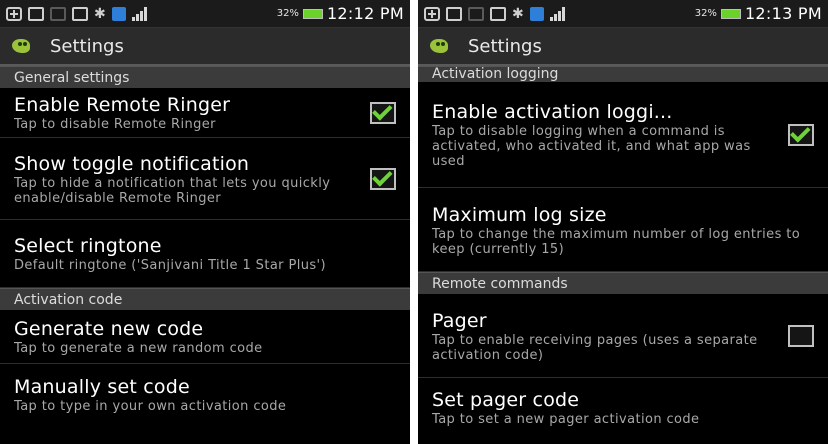 This screenshot has width=828, height=444. I want to click on pref-summary: Tap to set a new pager activation code, so click(566, 419).